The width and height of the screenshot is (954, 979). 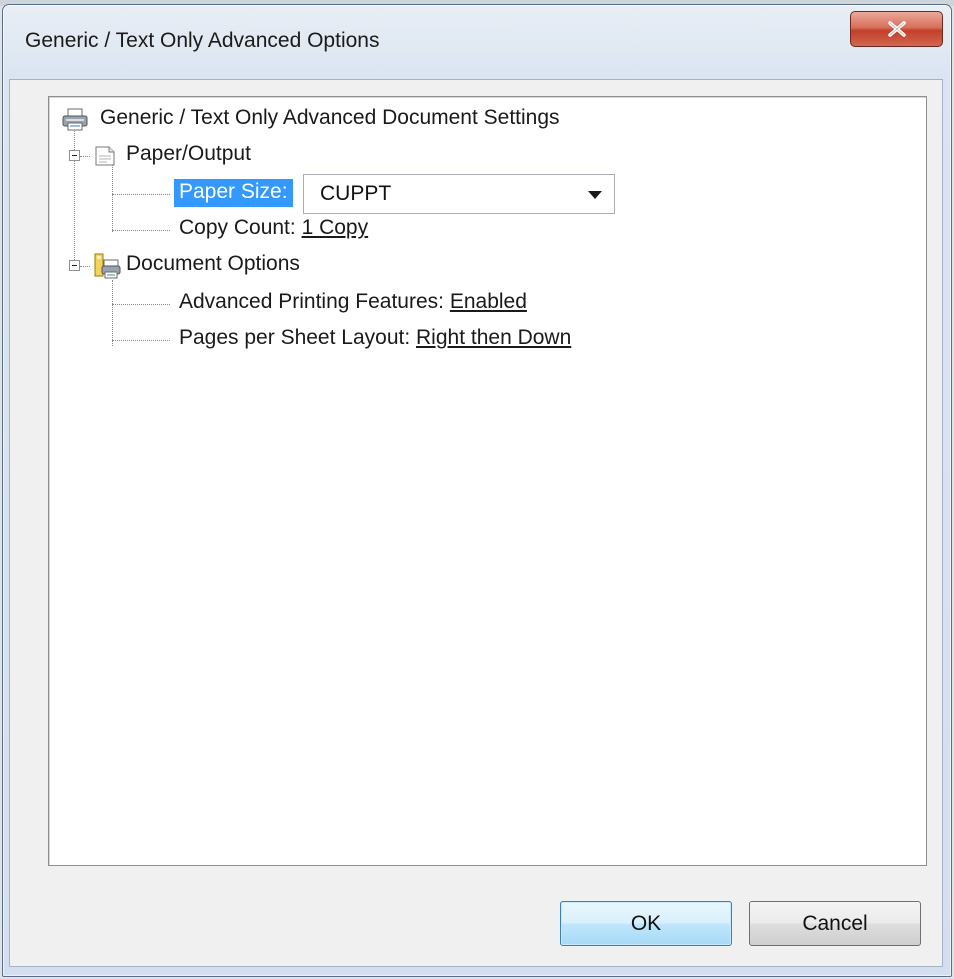 I want to click on advanced-printing-row: Advanced Printing Features: Enabled, so click(x=353, y=302).